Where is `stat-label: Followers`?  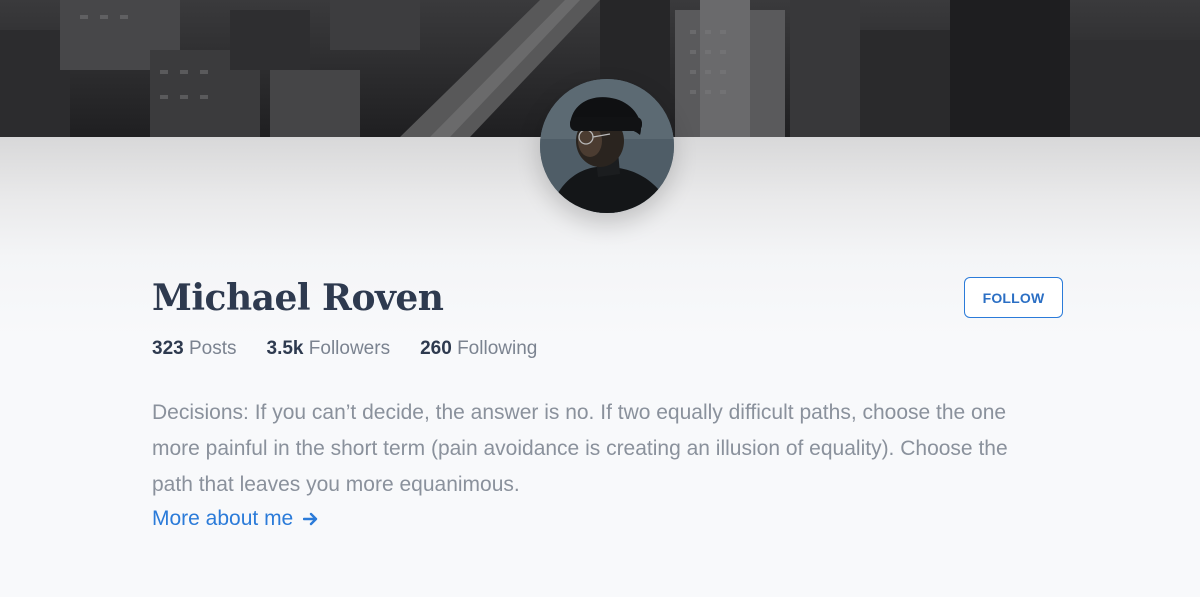 stat-label: Followers is located at coordinates (349, 348).